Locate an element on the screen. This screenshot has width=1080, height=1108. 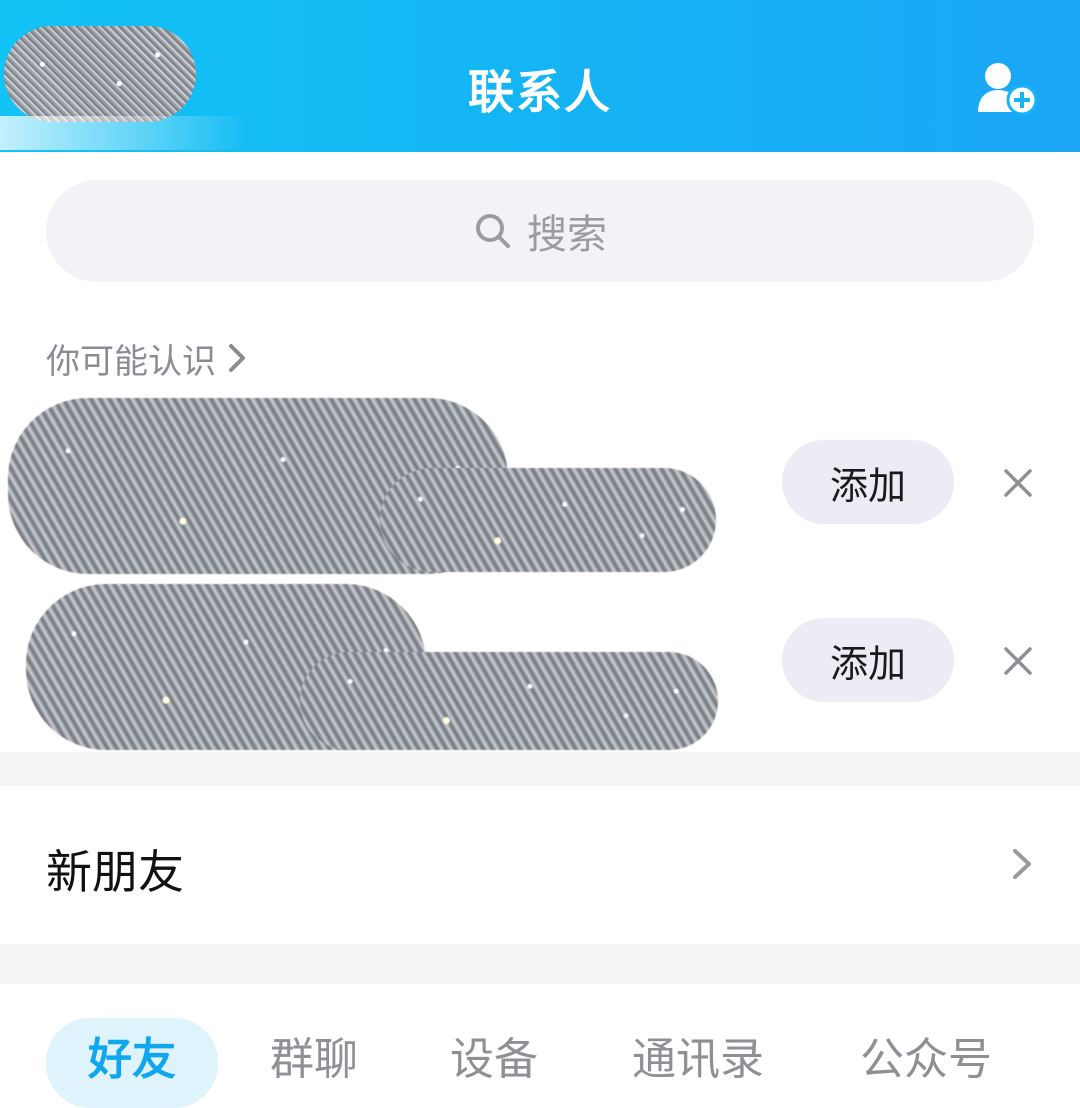
tab-address-book: 通讯录 is located at coordinates (698, 1063).